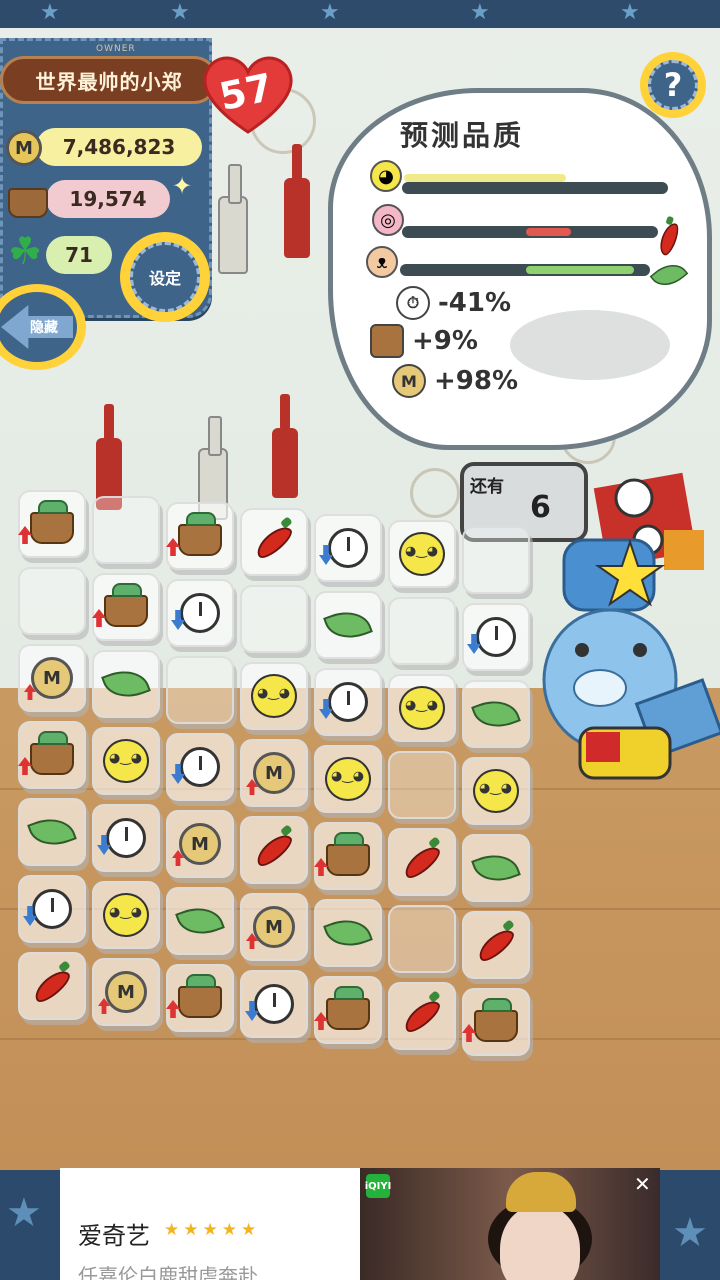 This screenshot has height=1280, width=720. Describe the element at coordinates (233, 219) in the screenshot. I see `bottle-decoration` at that location.